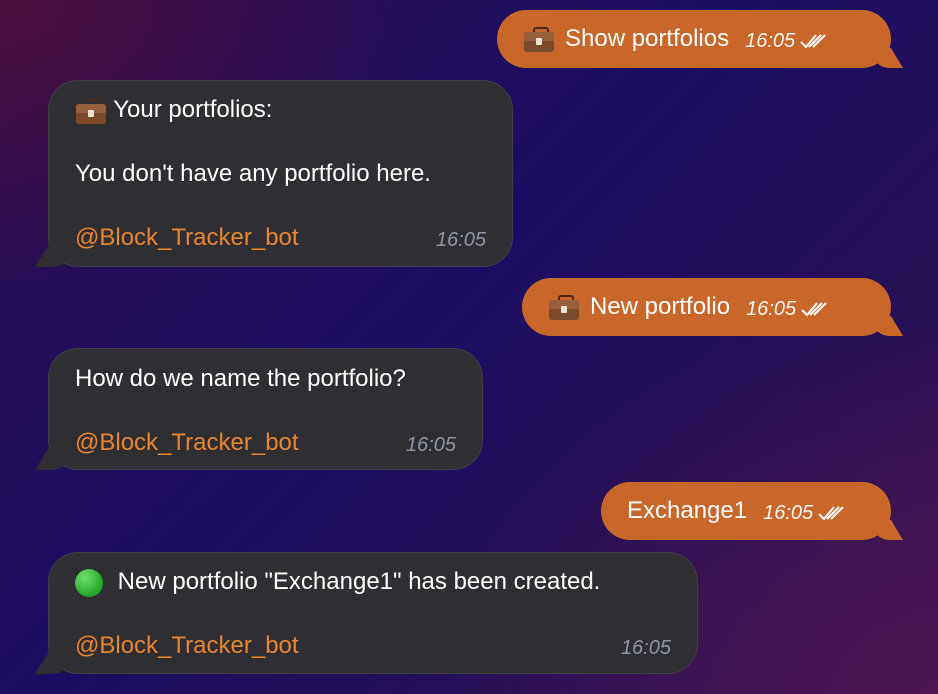 The width and height of the screenshot is (938, 694). Describe the element at coordinates (89, 582) in the screenshot. I see `green-circle-icon` at that location.